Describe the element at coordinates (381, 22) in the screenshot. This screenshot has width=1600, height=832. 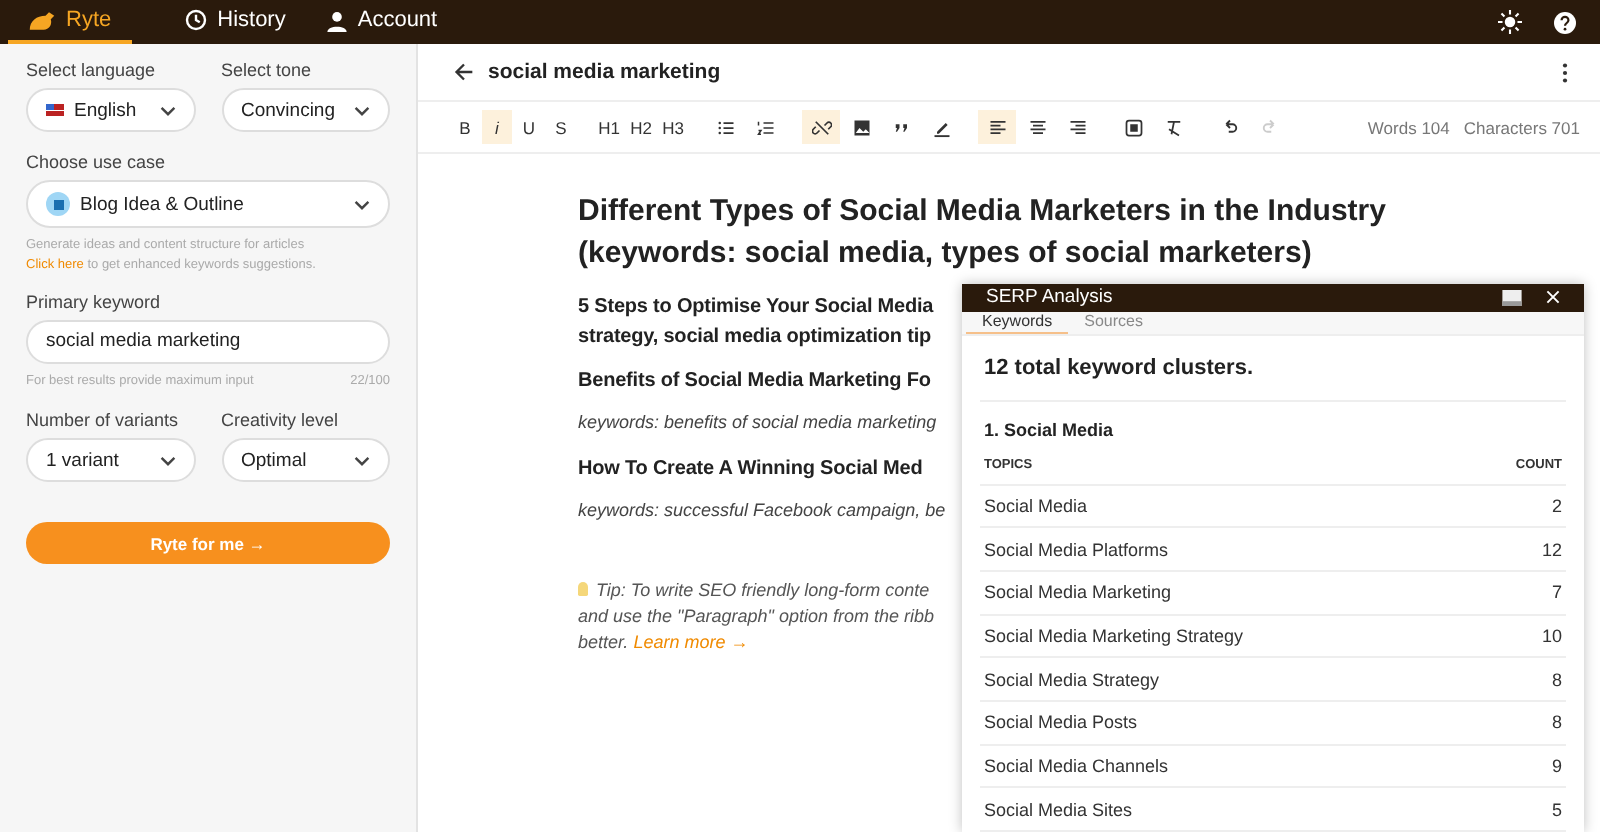
I see `nav-tab: Account` at that location.